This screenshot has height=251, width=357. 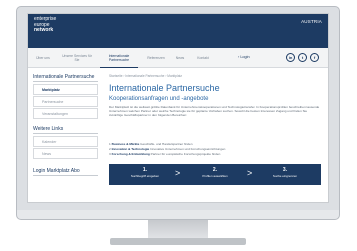 I want to click on list-number: 3, so click(x=110, y=154).